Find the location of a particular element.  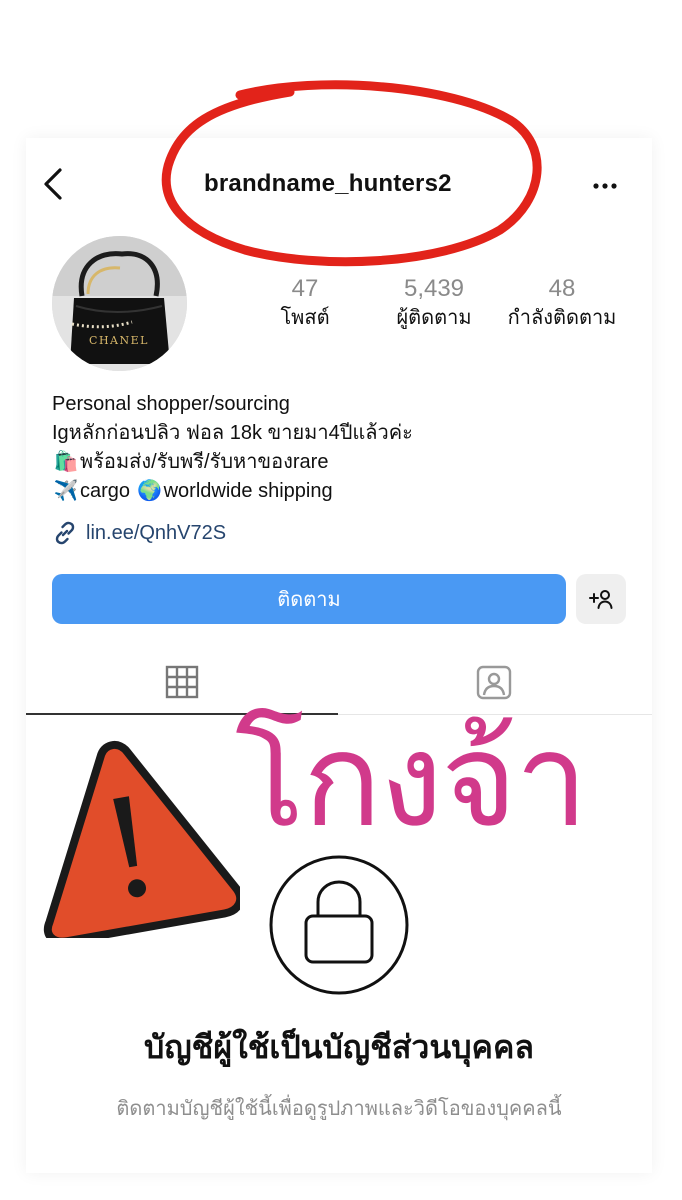

lock-icon is located at coordinates (339, 925).